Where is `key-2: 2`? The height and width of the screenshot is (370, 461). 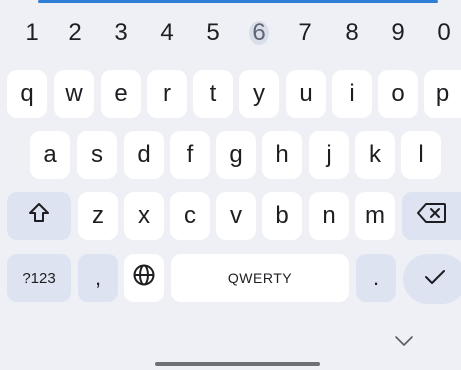
key-2: 2 is located at coordinates (75, 33).